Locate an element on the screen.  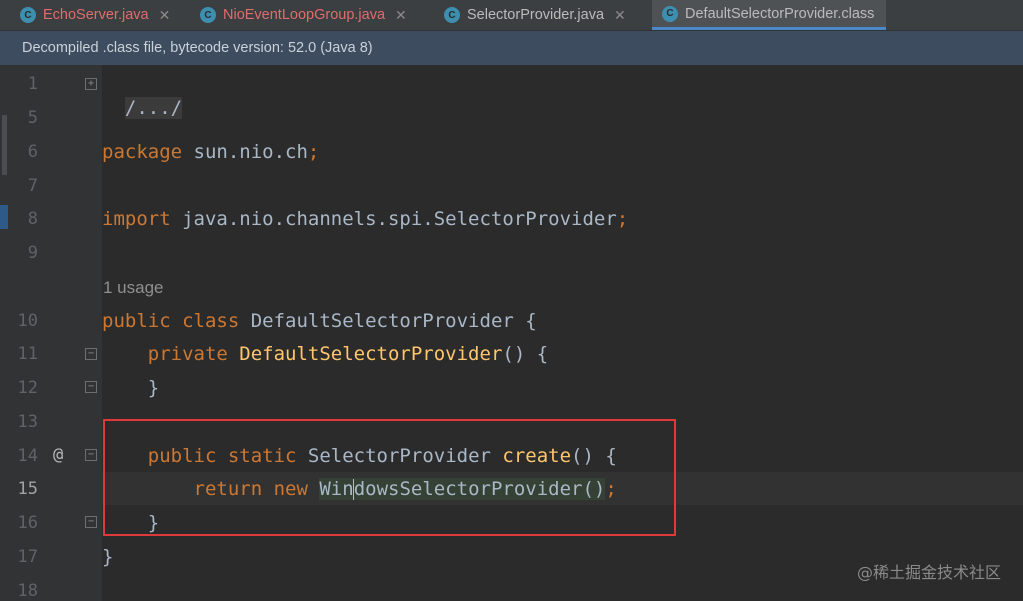
line-number: 9 is located at coordinates (32, 253).